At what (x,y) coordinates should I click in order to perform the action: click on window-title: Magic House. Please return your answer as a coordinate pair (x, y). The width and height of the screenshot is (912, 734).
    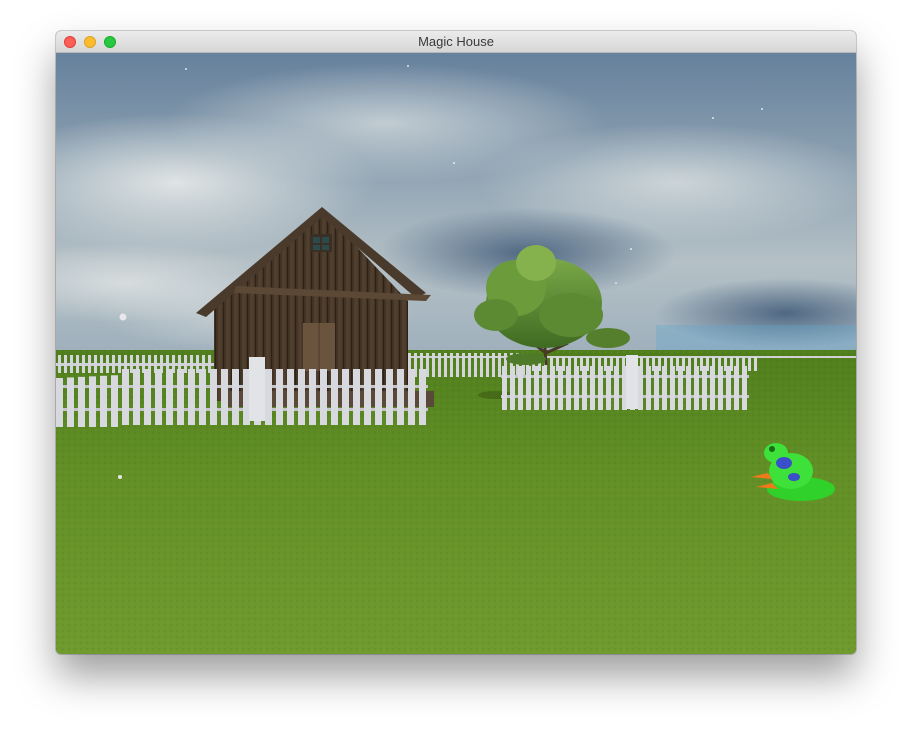
    Looking at the image, I should click on (456, 41).